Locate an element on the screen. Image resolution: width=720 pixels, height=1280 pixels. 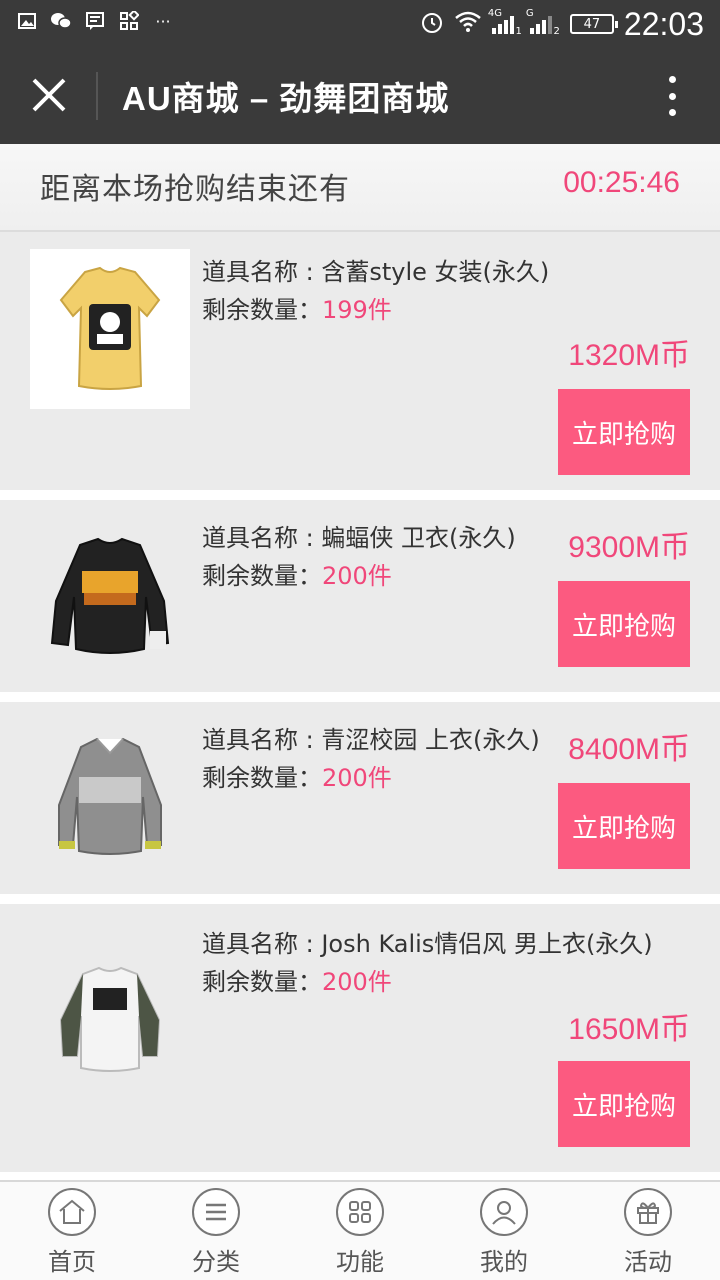
nav-label: 分类 is located at coordinates (216, 1262).